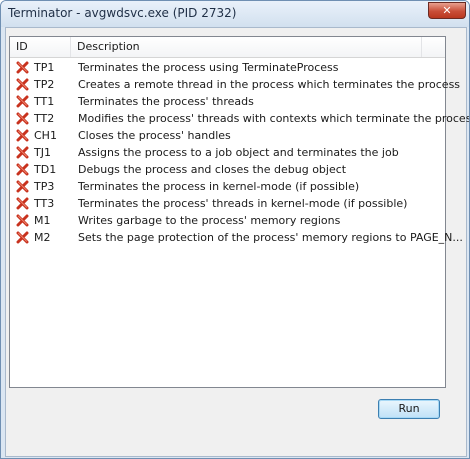 Image resolution: width=470 pixels, height=459 pixels. What do you see at coordinates (45, 135) in the screenshot?
I see `method-id: CH1` at bounding box center [45, 135].